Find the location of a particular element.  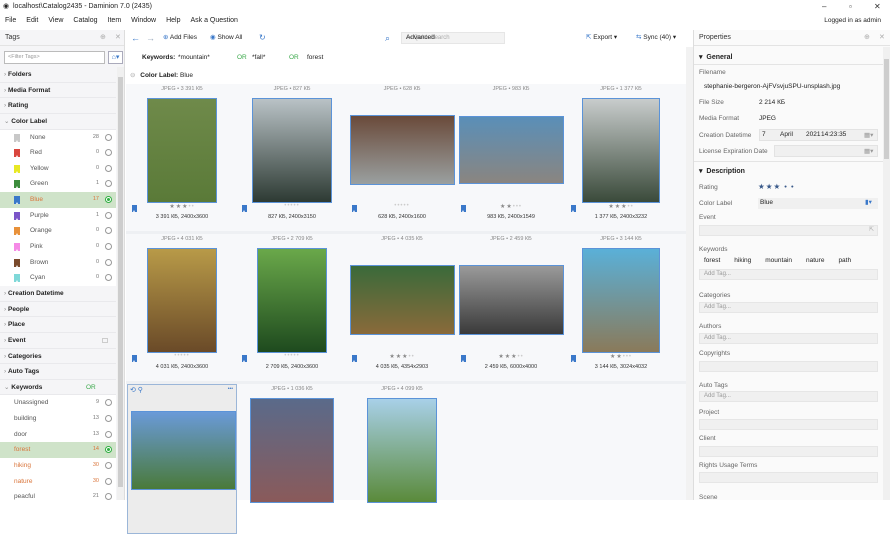

sync-button: ⇆ Sync (40) ▾ is located at coordinates (656, 38).